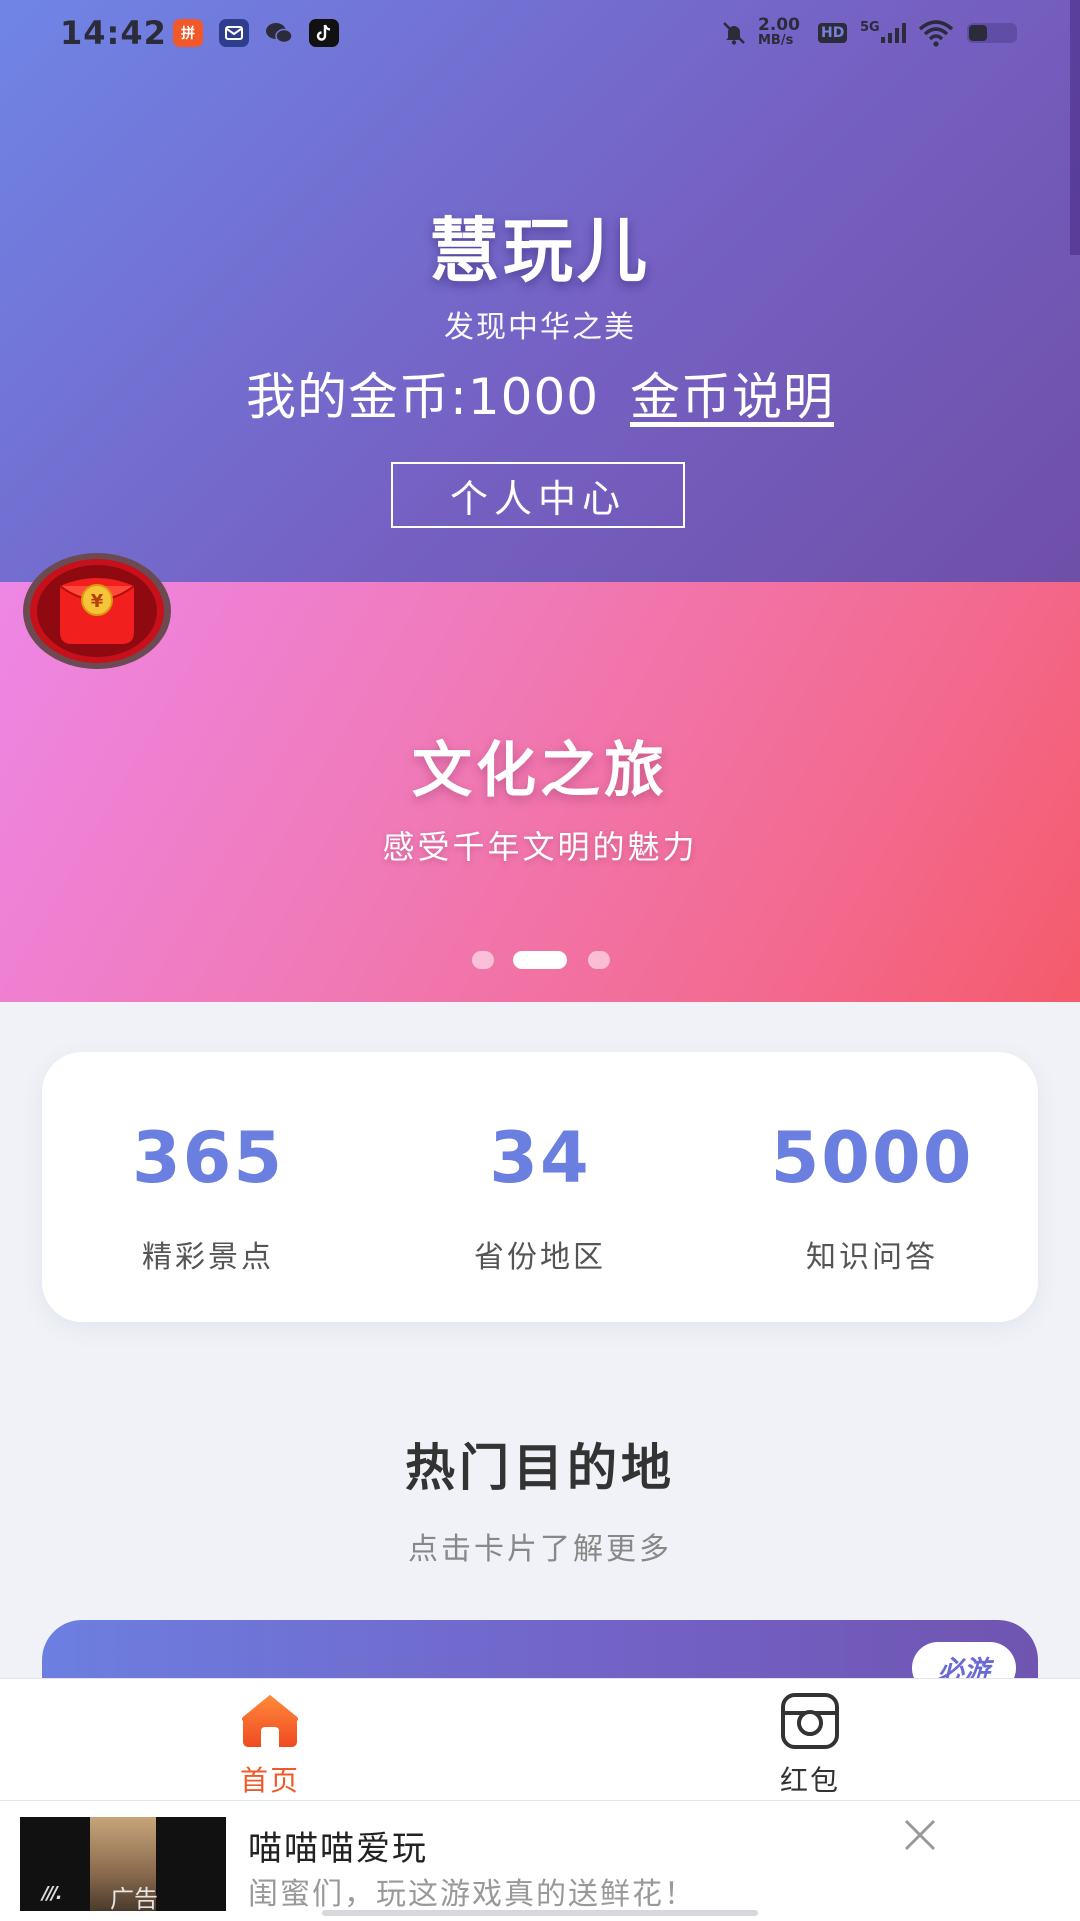 The width and height of the screenshot is (1080, 1921). I want to click on red-packet-icon: ¥, so click(97, 611).